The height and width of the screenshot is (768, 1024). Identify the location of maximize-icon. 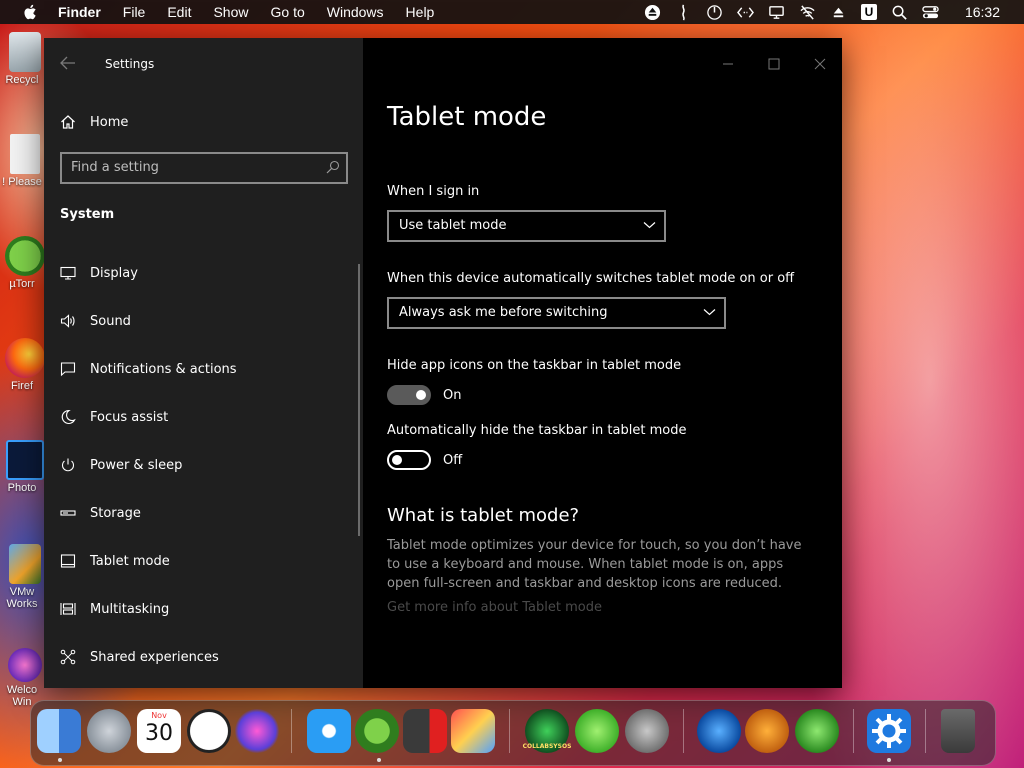
(774, 64).